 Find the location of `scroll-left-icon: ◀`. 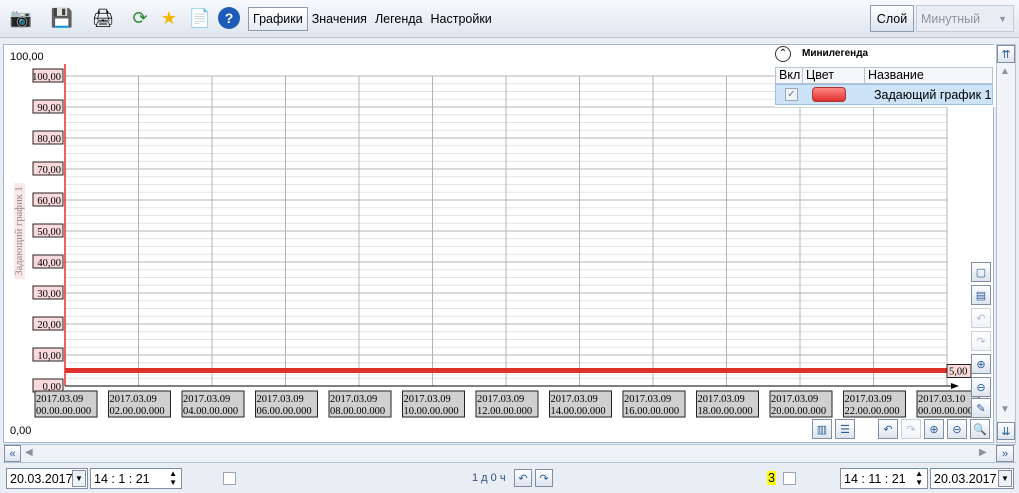

scroll-left-icon: ◀ is located at coordinates (29, 452).